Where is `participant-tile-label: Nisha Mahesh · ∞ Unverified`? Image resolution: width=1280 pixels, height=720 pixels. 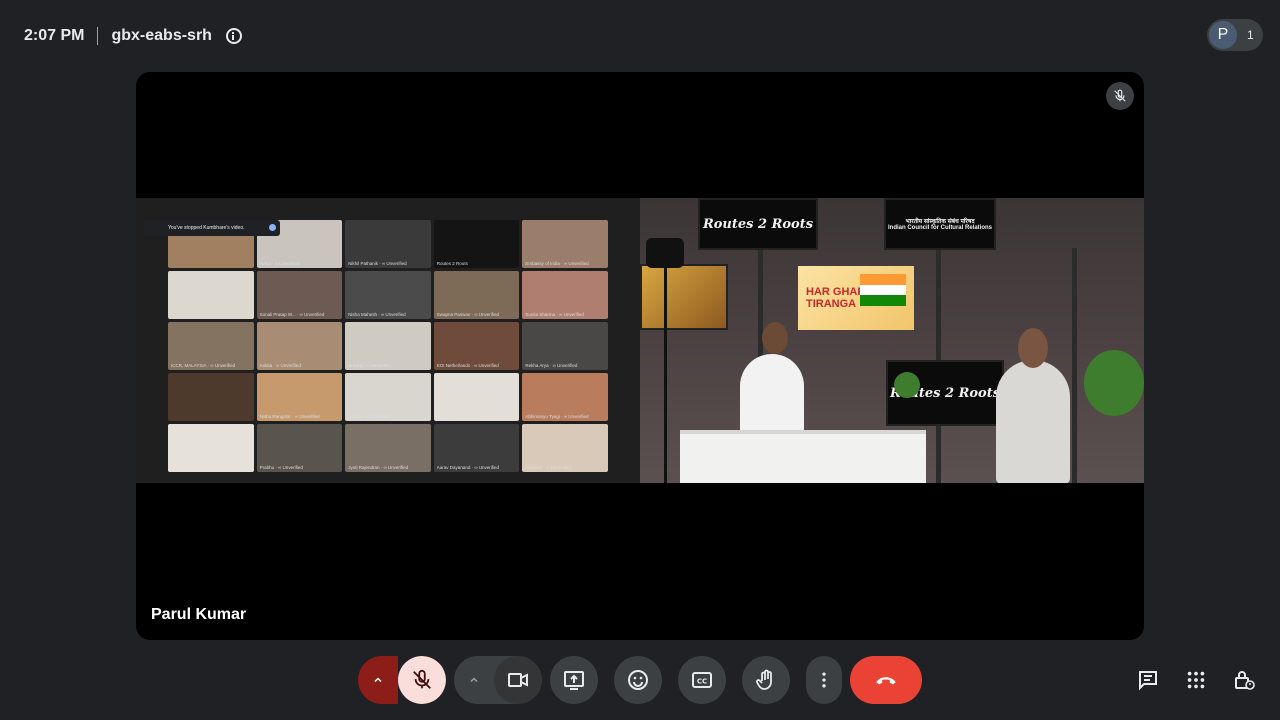
participant-tile-label: Nisha Mahesh · ∞ Unverified is located at coordinates (377, 314).